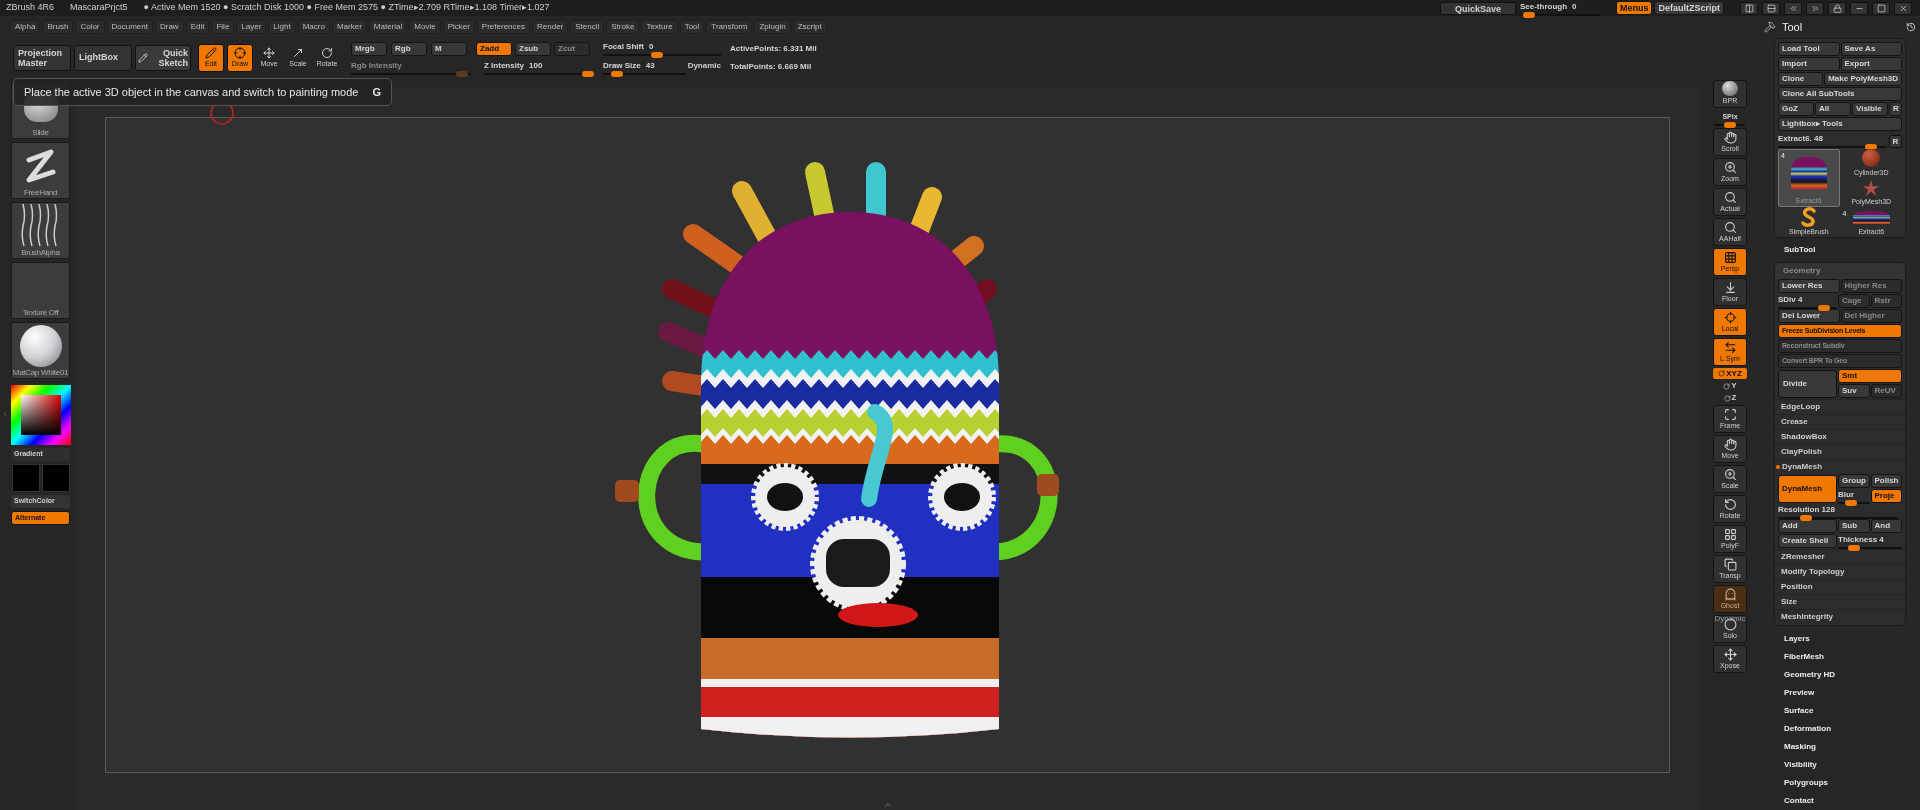 The width and height of the screenshot is (1920, 810). I want to click on subtool-slider: Extract6. 48, so click(1832, 140).